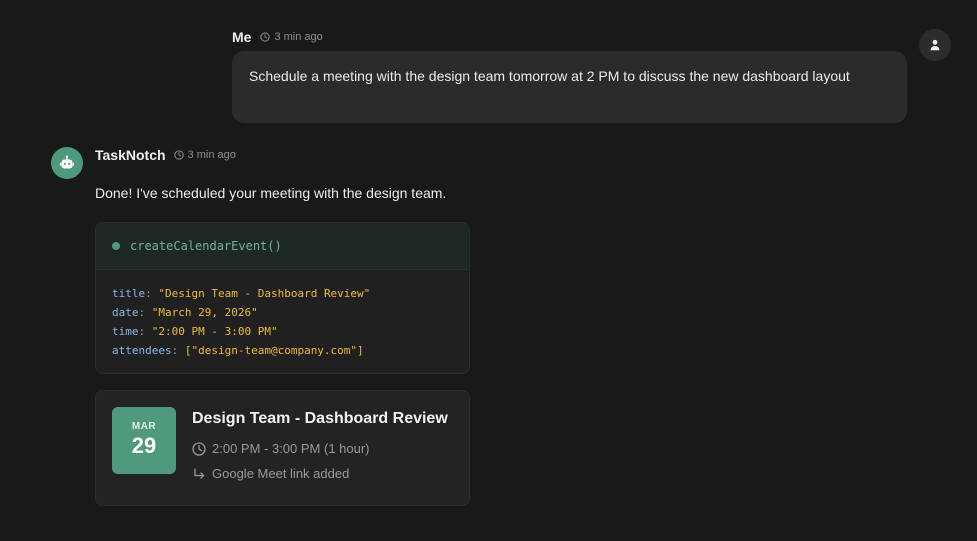  Describe the element at coordinates (291, 448) in the screenshot. I see `event-time: 2:00 PM - 3:00 PM (1 hour)` at that location.